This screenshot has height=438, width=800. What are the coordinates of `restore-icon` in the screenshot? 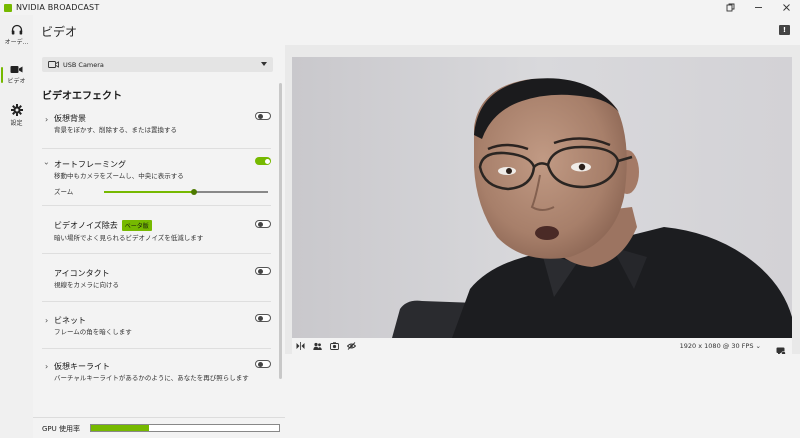 It's located at (730, 7).